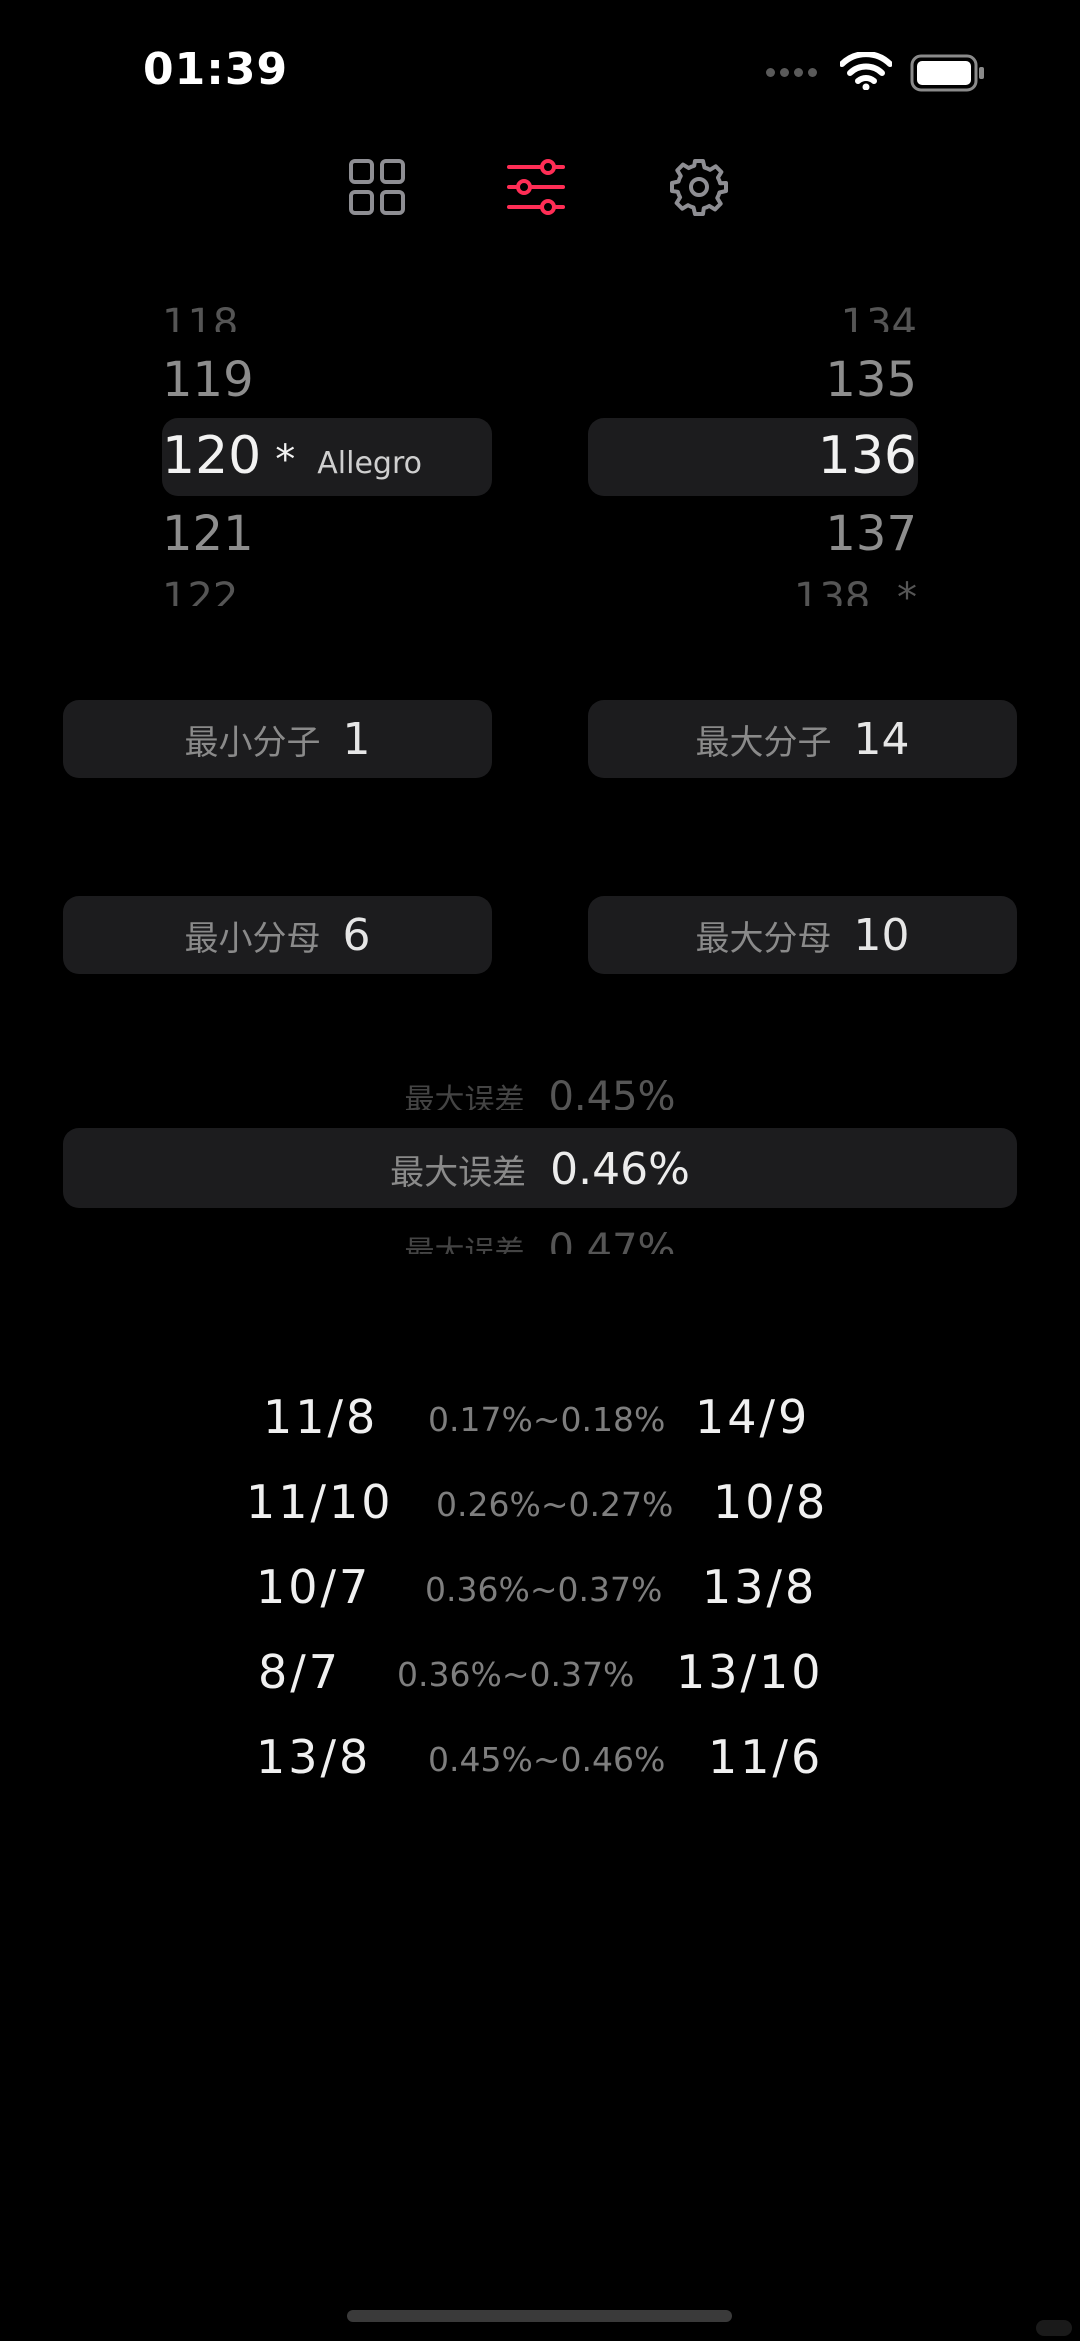 Image resolution: width=1080 pixels, height=2341 pixels. What do you see at coordinates (464, 1096) in the screenshot?
I see `max-error-above-label: 最大误差` at bounding box center [464, 1096].